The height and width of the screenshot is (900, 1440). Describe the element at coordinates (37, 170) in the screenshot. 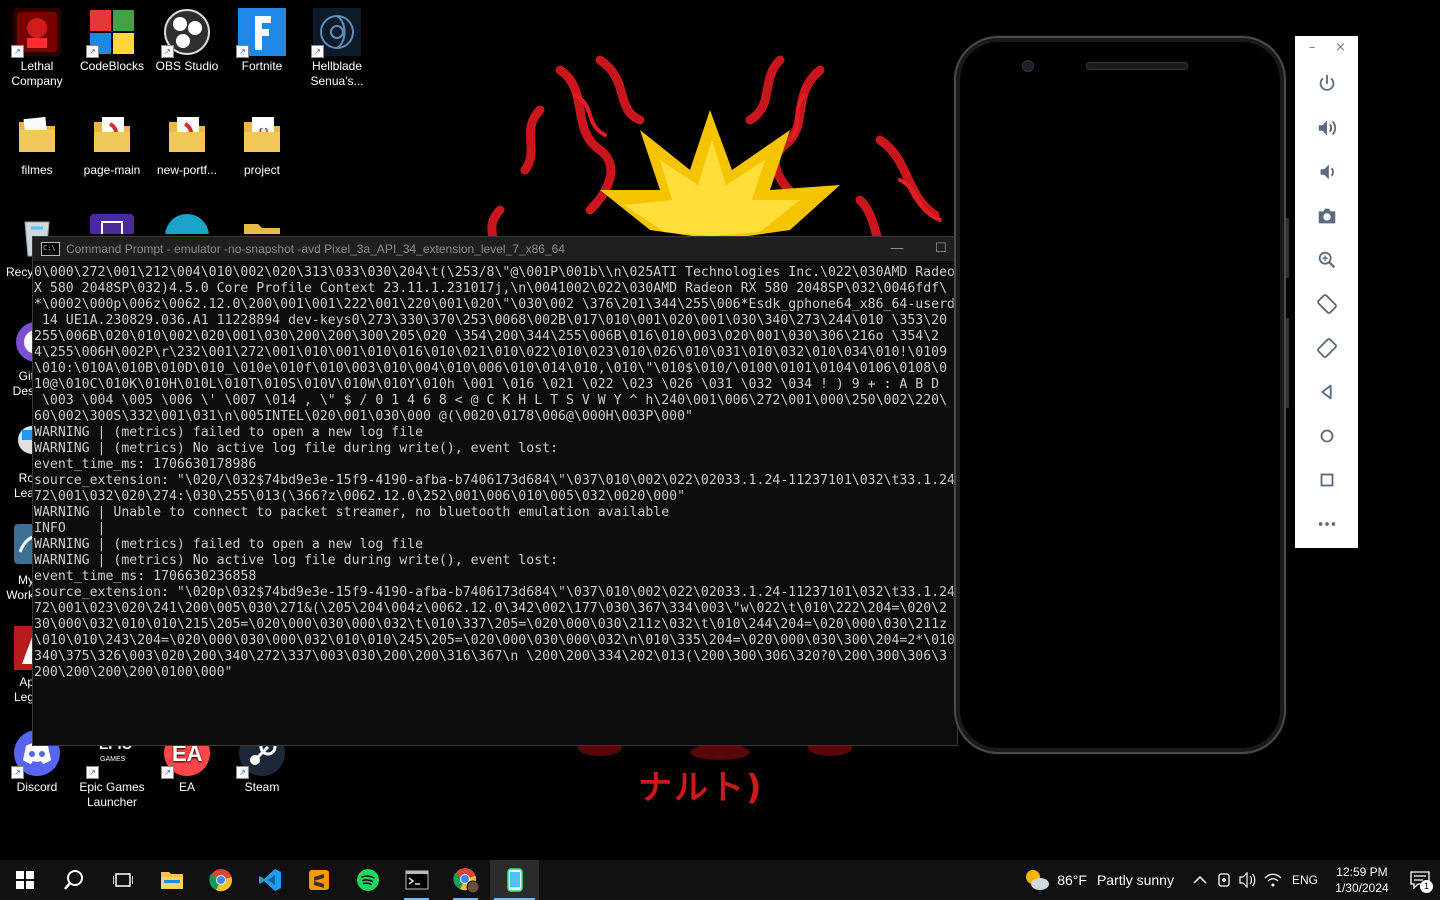

I see `desktop-icon-label: filmes` at that location.